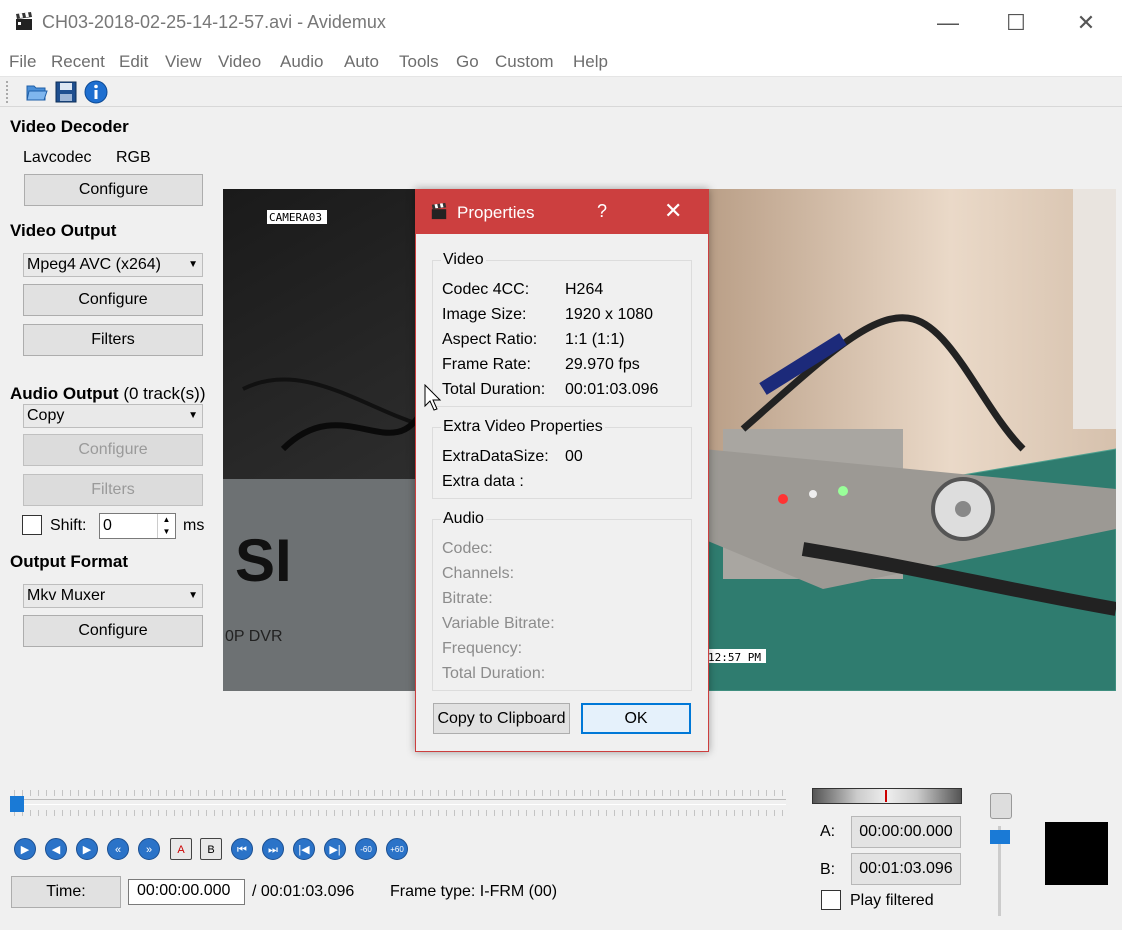  What do you see at coordinates (335, 849) in the screenshot?
I see `go-to-end-icon: ▶|` at bounding box center [335, 849].